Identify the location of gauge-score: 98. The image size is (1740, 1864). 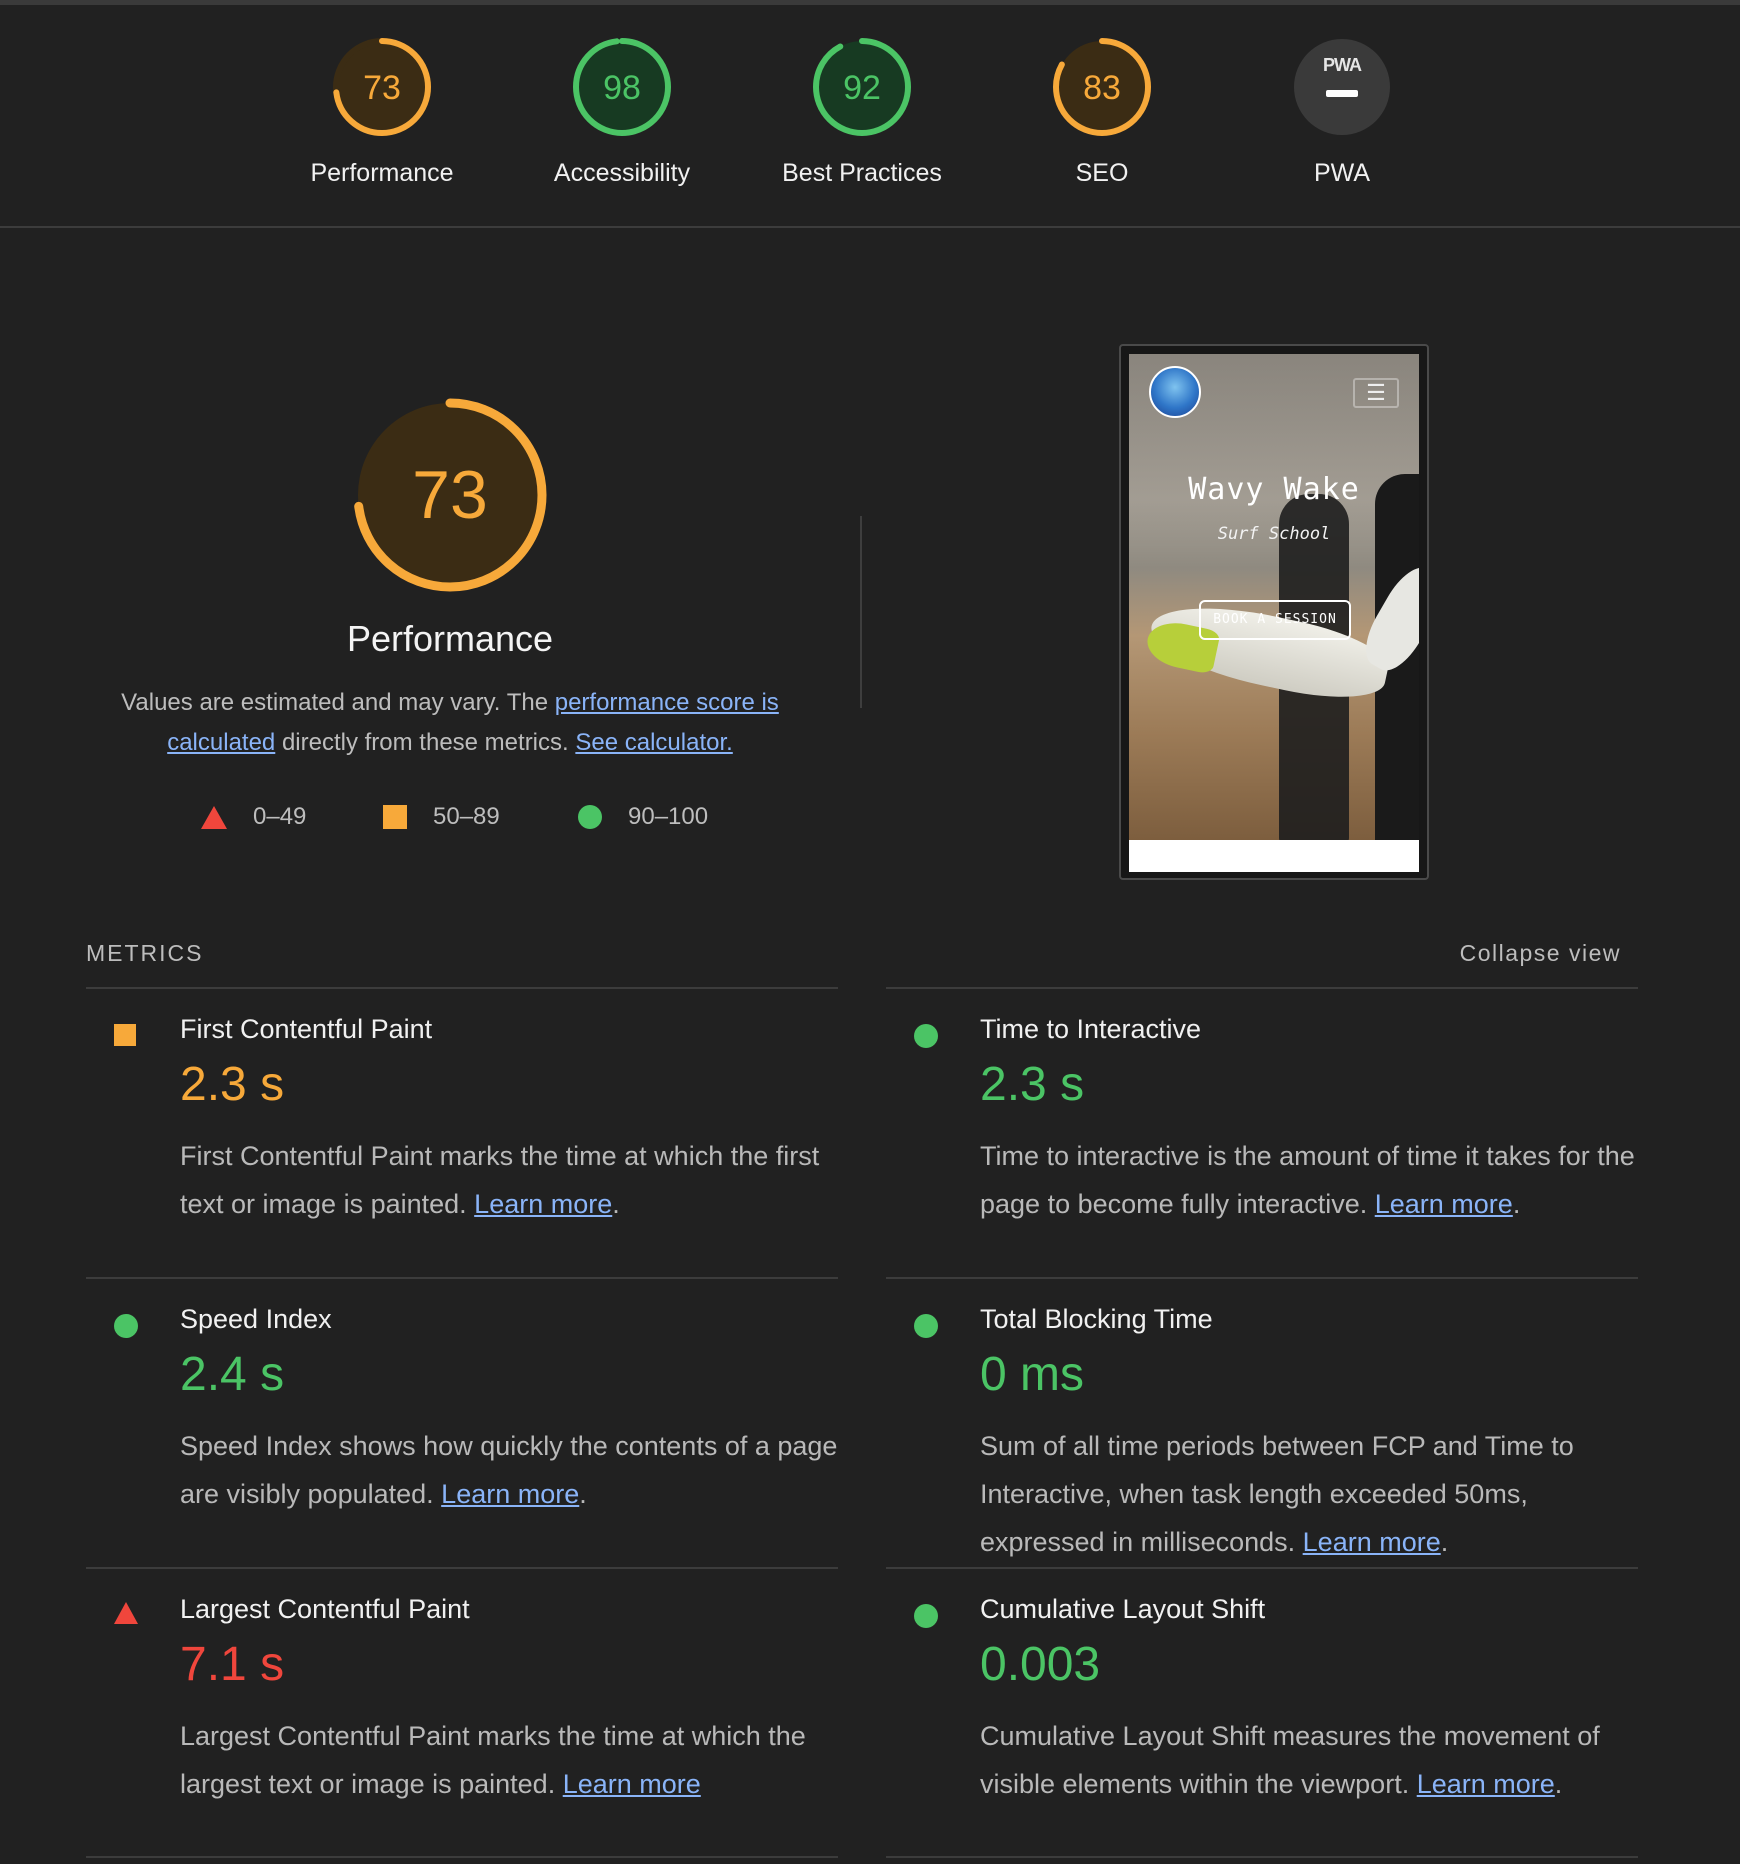
(622, 88).